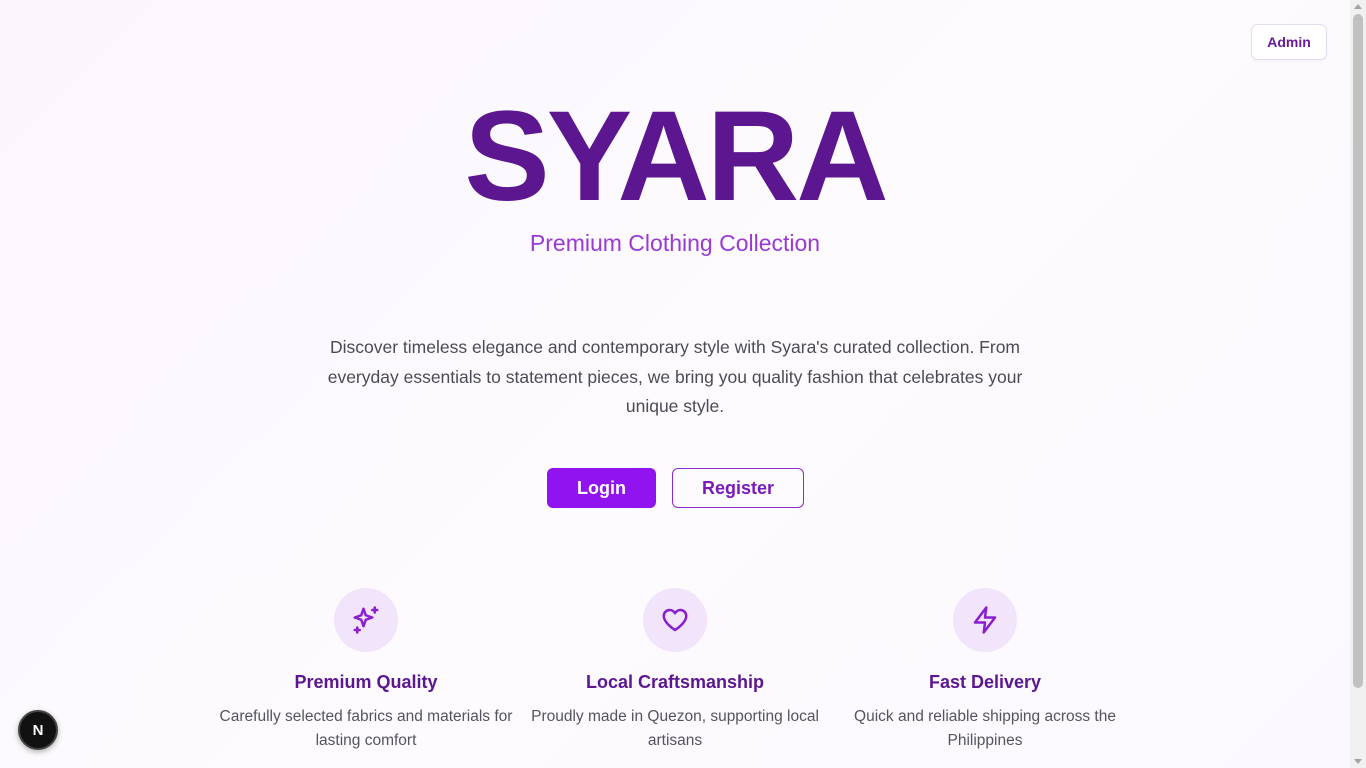 The image size is (1366, 768). What do you see at coordinates (1358, 6) in the screenshot?
I see `scroll-up-arrow-icon` at bounding box center [1358, 6].